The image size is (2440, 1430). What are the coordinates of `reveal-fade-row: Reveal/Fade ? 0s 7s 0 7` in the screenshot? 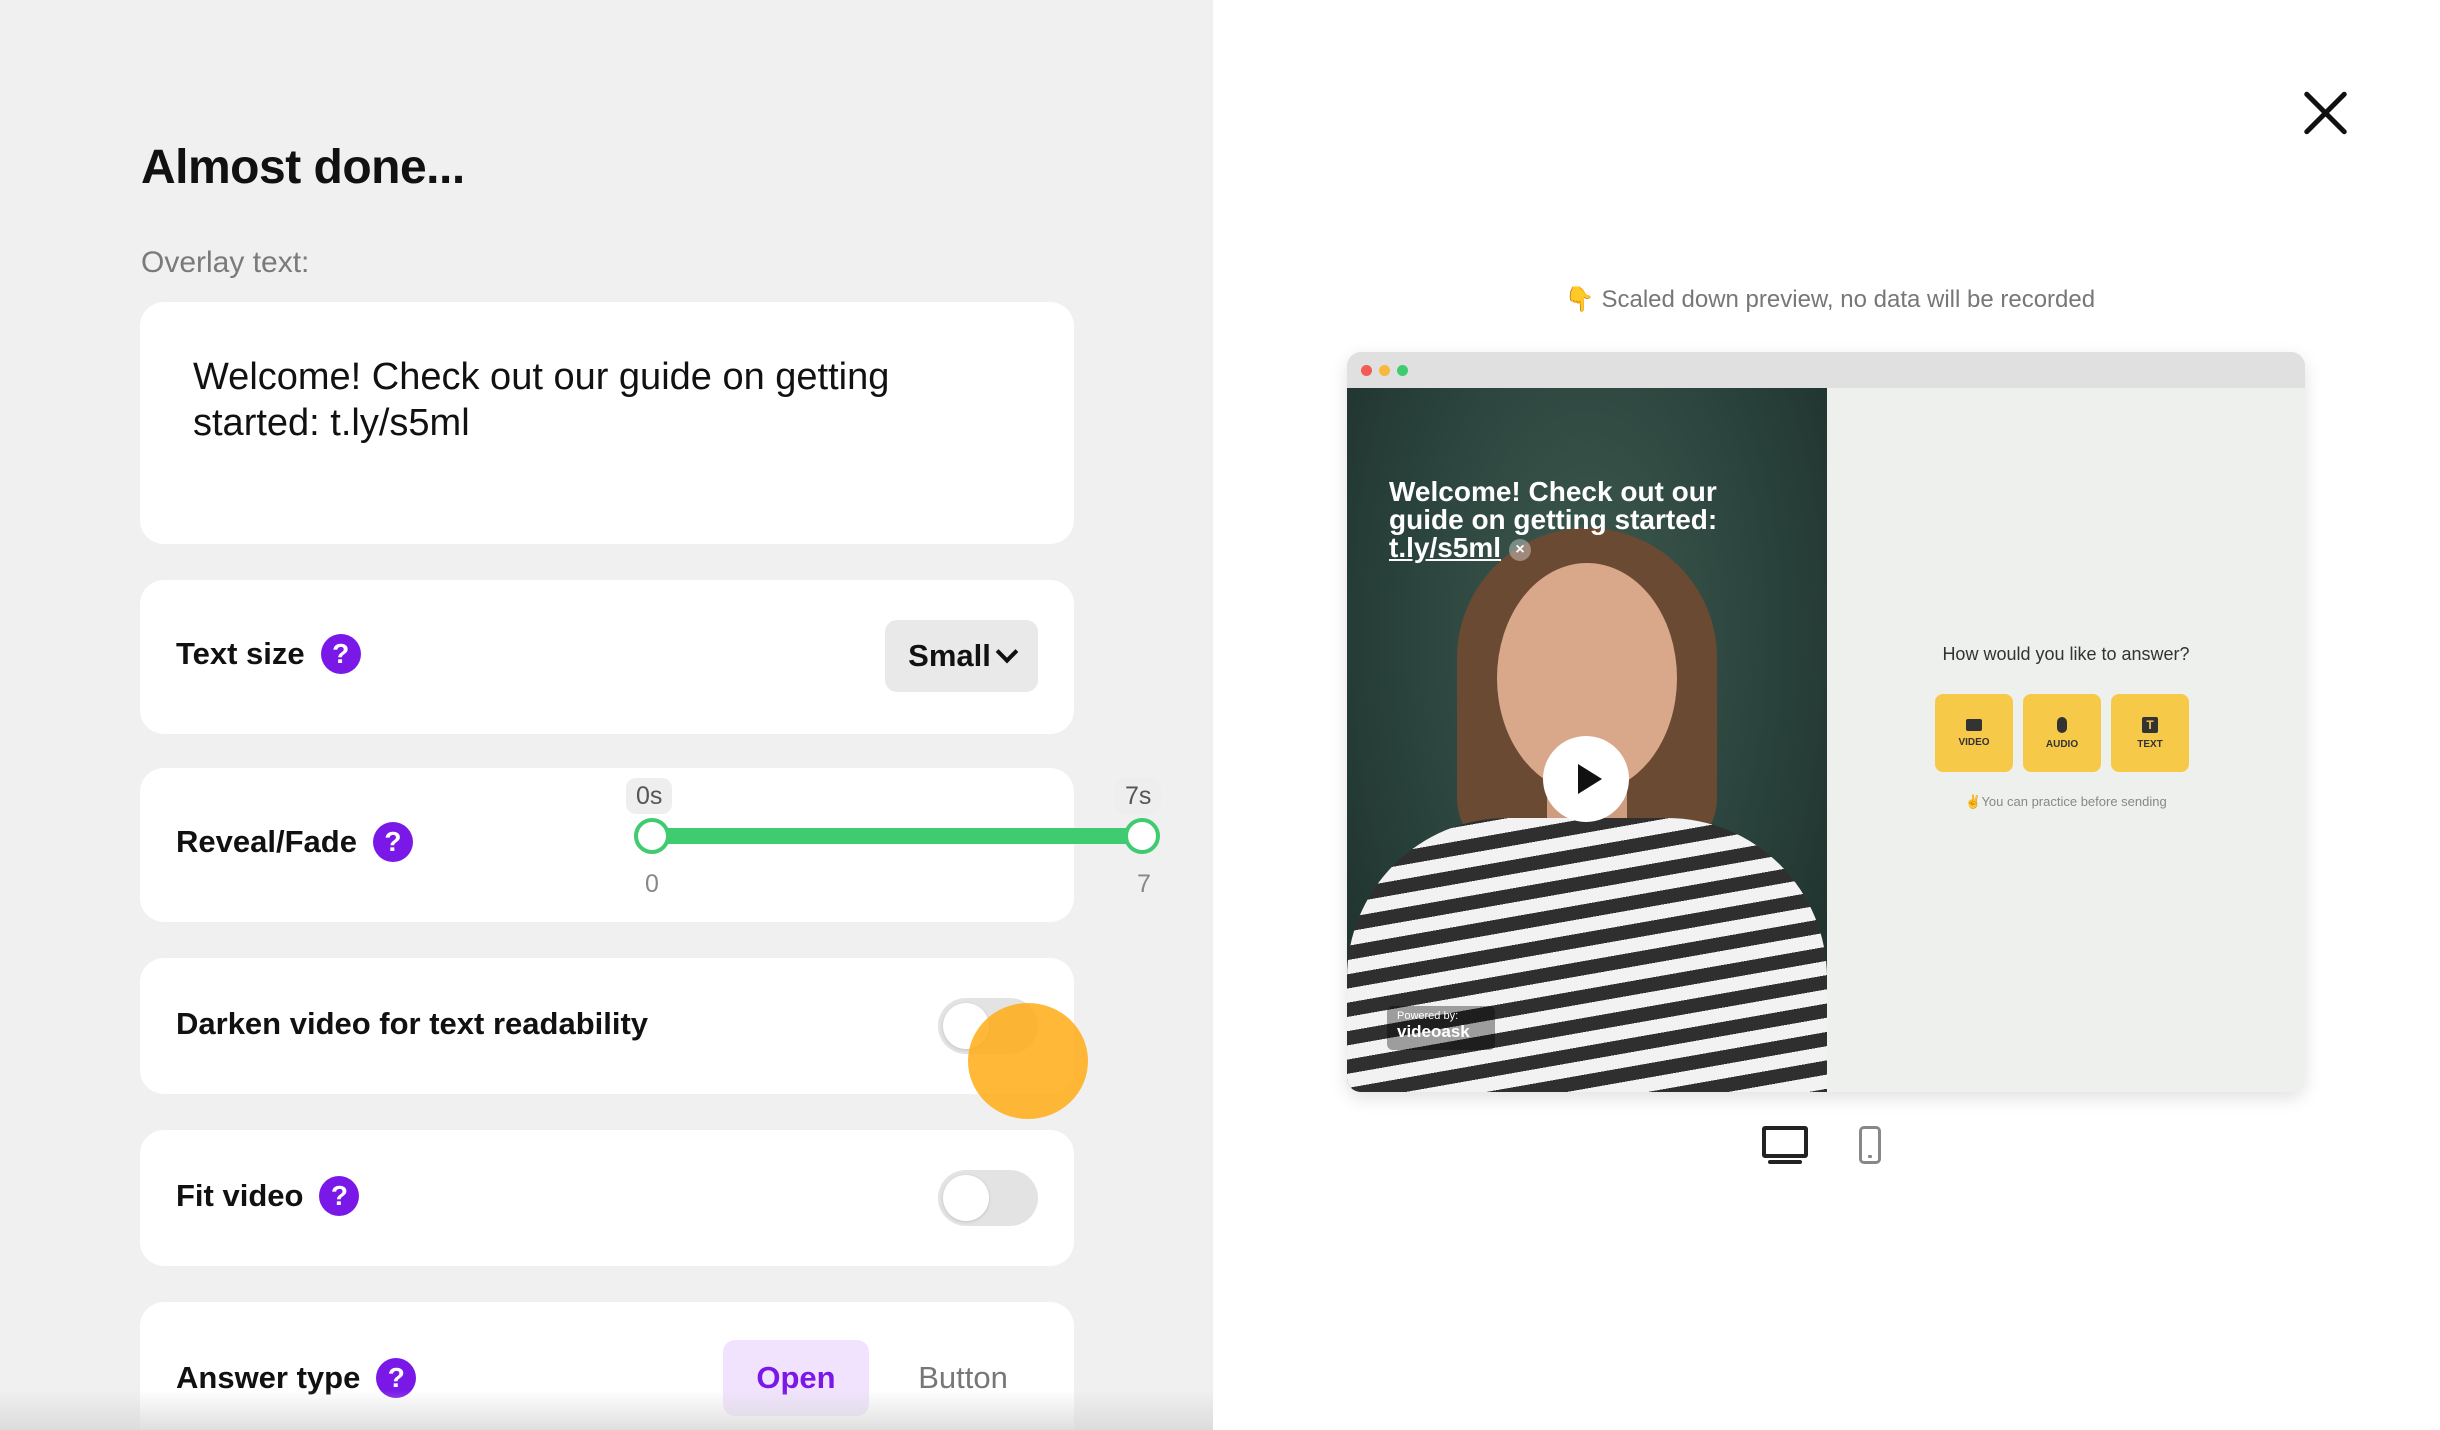 It's located at (651, 845).